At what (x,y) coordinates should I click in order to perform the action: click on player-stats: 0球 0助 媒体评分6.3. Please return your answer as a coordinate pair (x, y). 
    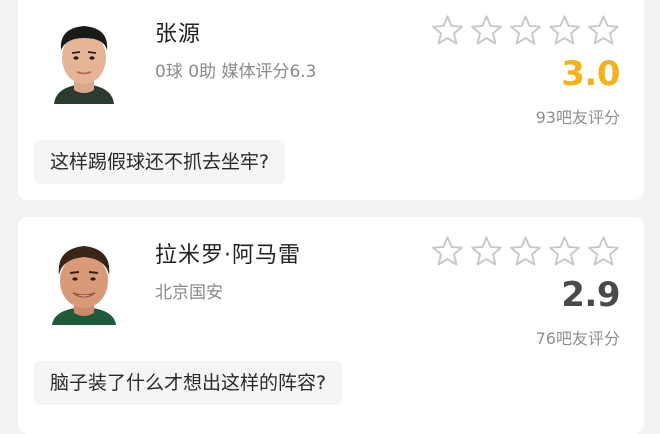
    Looking at the image, I should click on (236, 72).